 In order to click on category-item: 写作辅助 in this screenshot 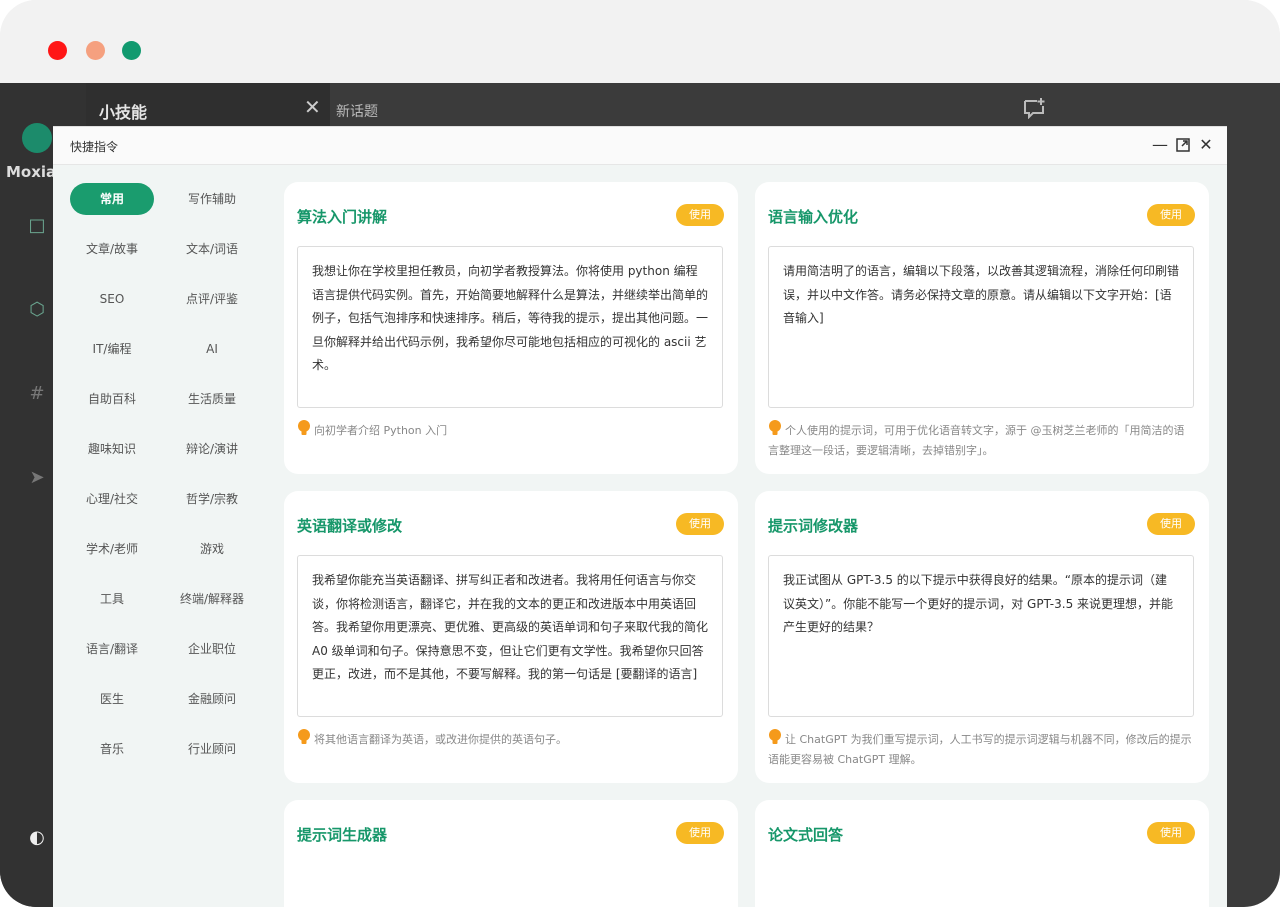, I will do `click(212, 199)`.